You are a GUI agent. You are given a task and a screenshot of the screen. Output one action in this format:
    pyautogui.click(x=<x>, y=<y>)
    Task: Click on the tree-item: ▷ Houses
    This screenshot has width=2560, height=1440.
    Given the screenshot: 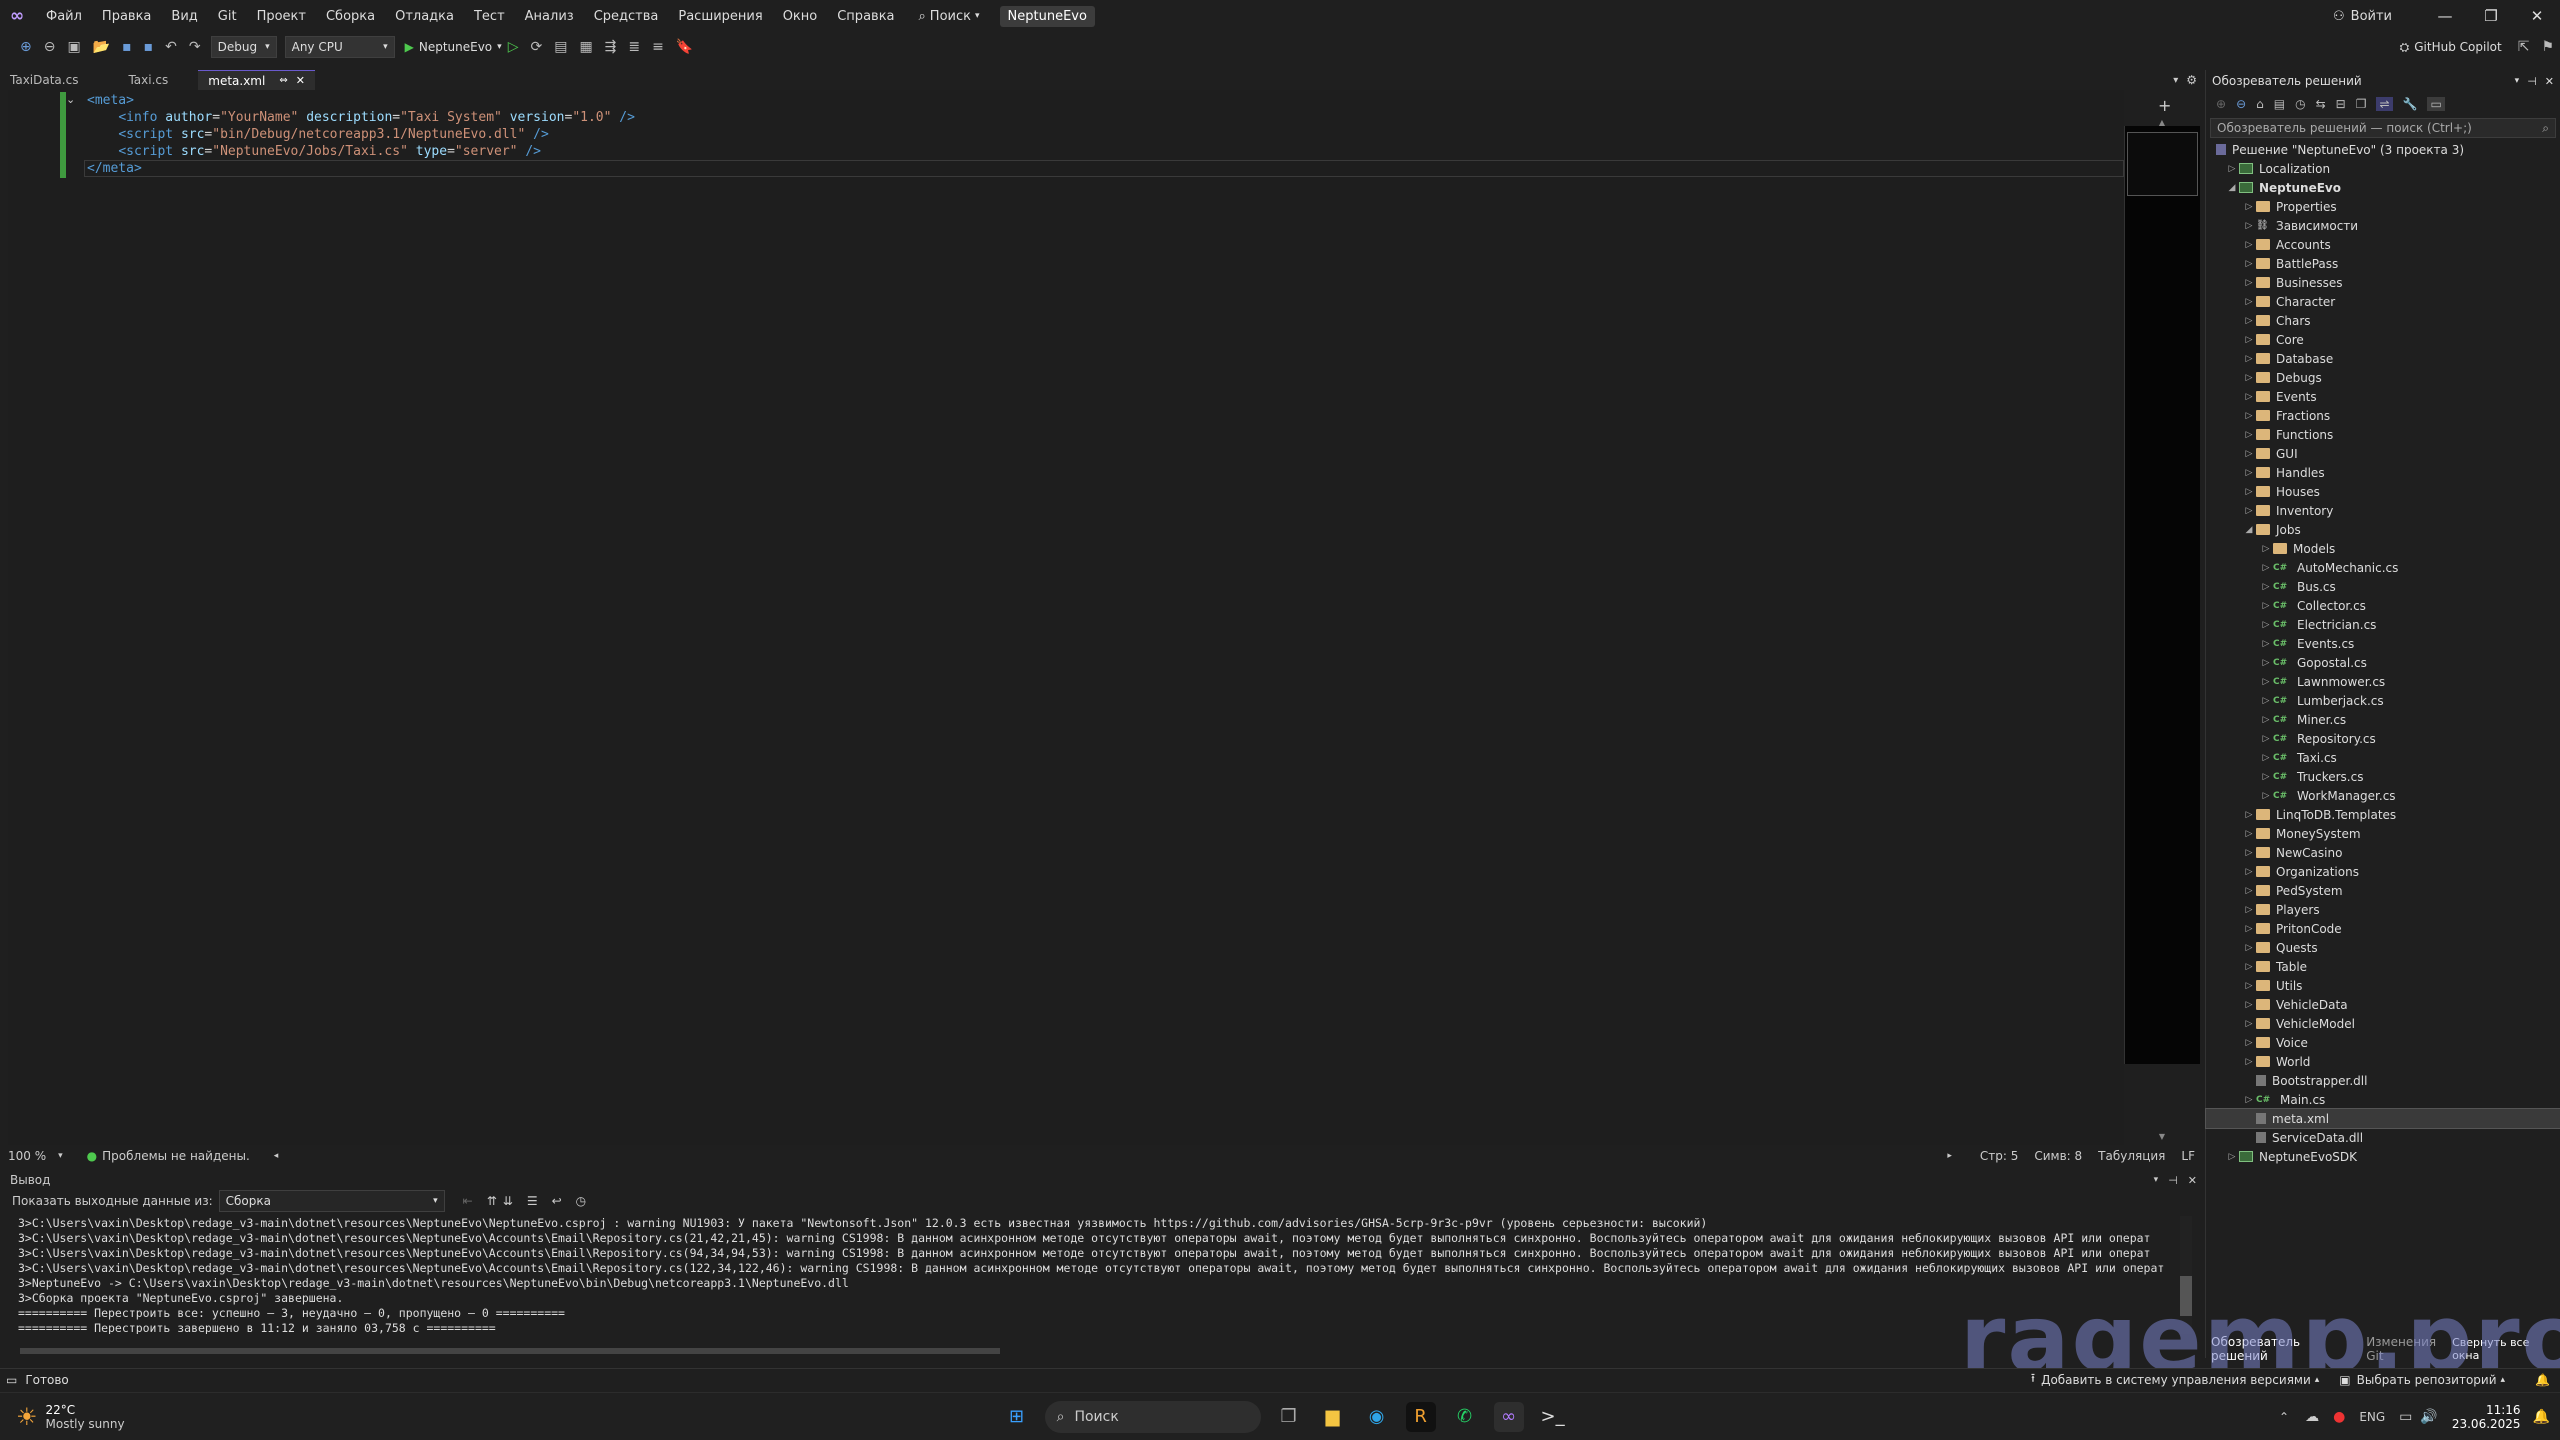 What is the action you would take?
    pyautogui.click(x=2383, y=491)
    